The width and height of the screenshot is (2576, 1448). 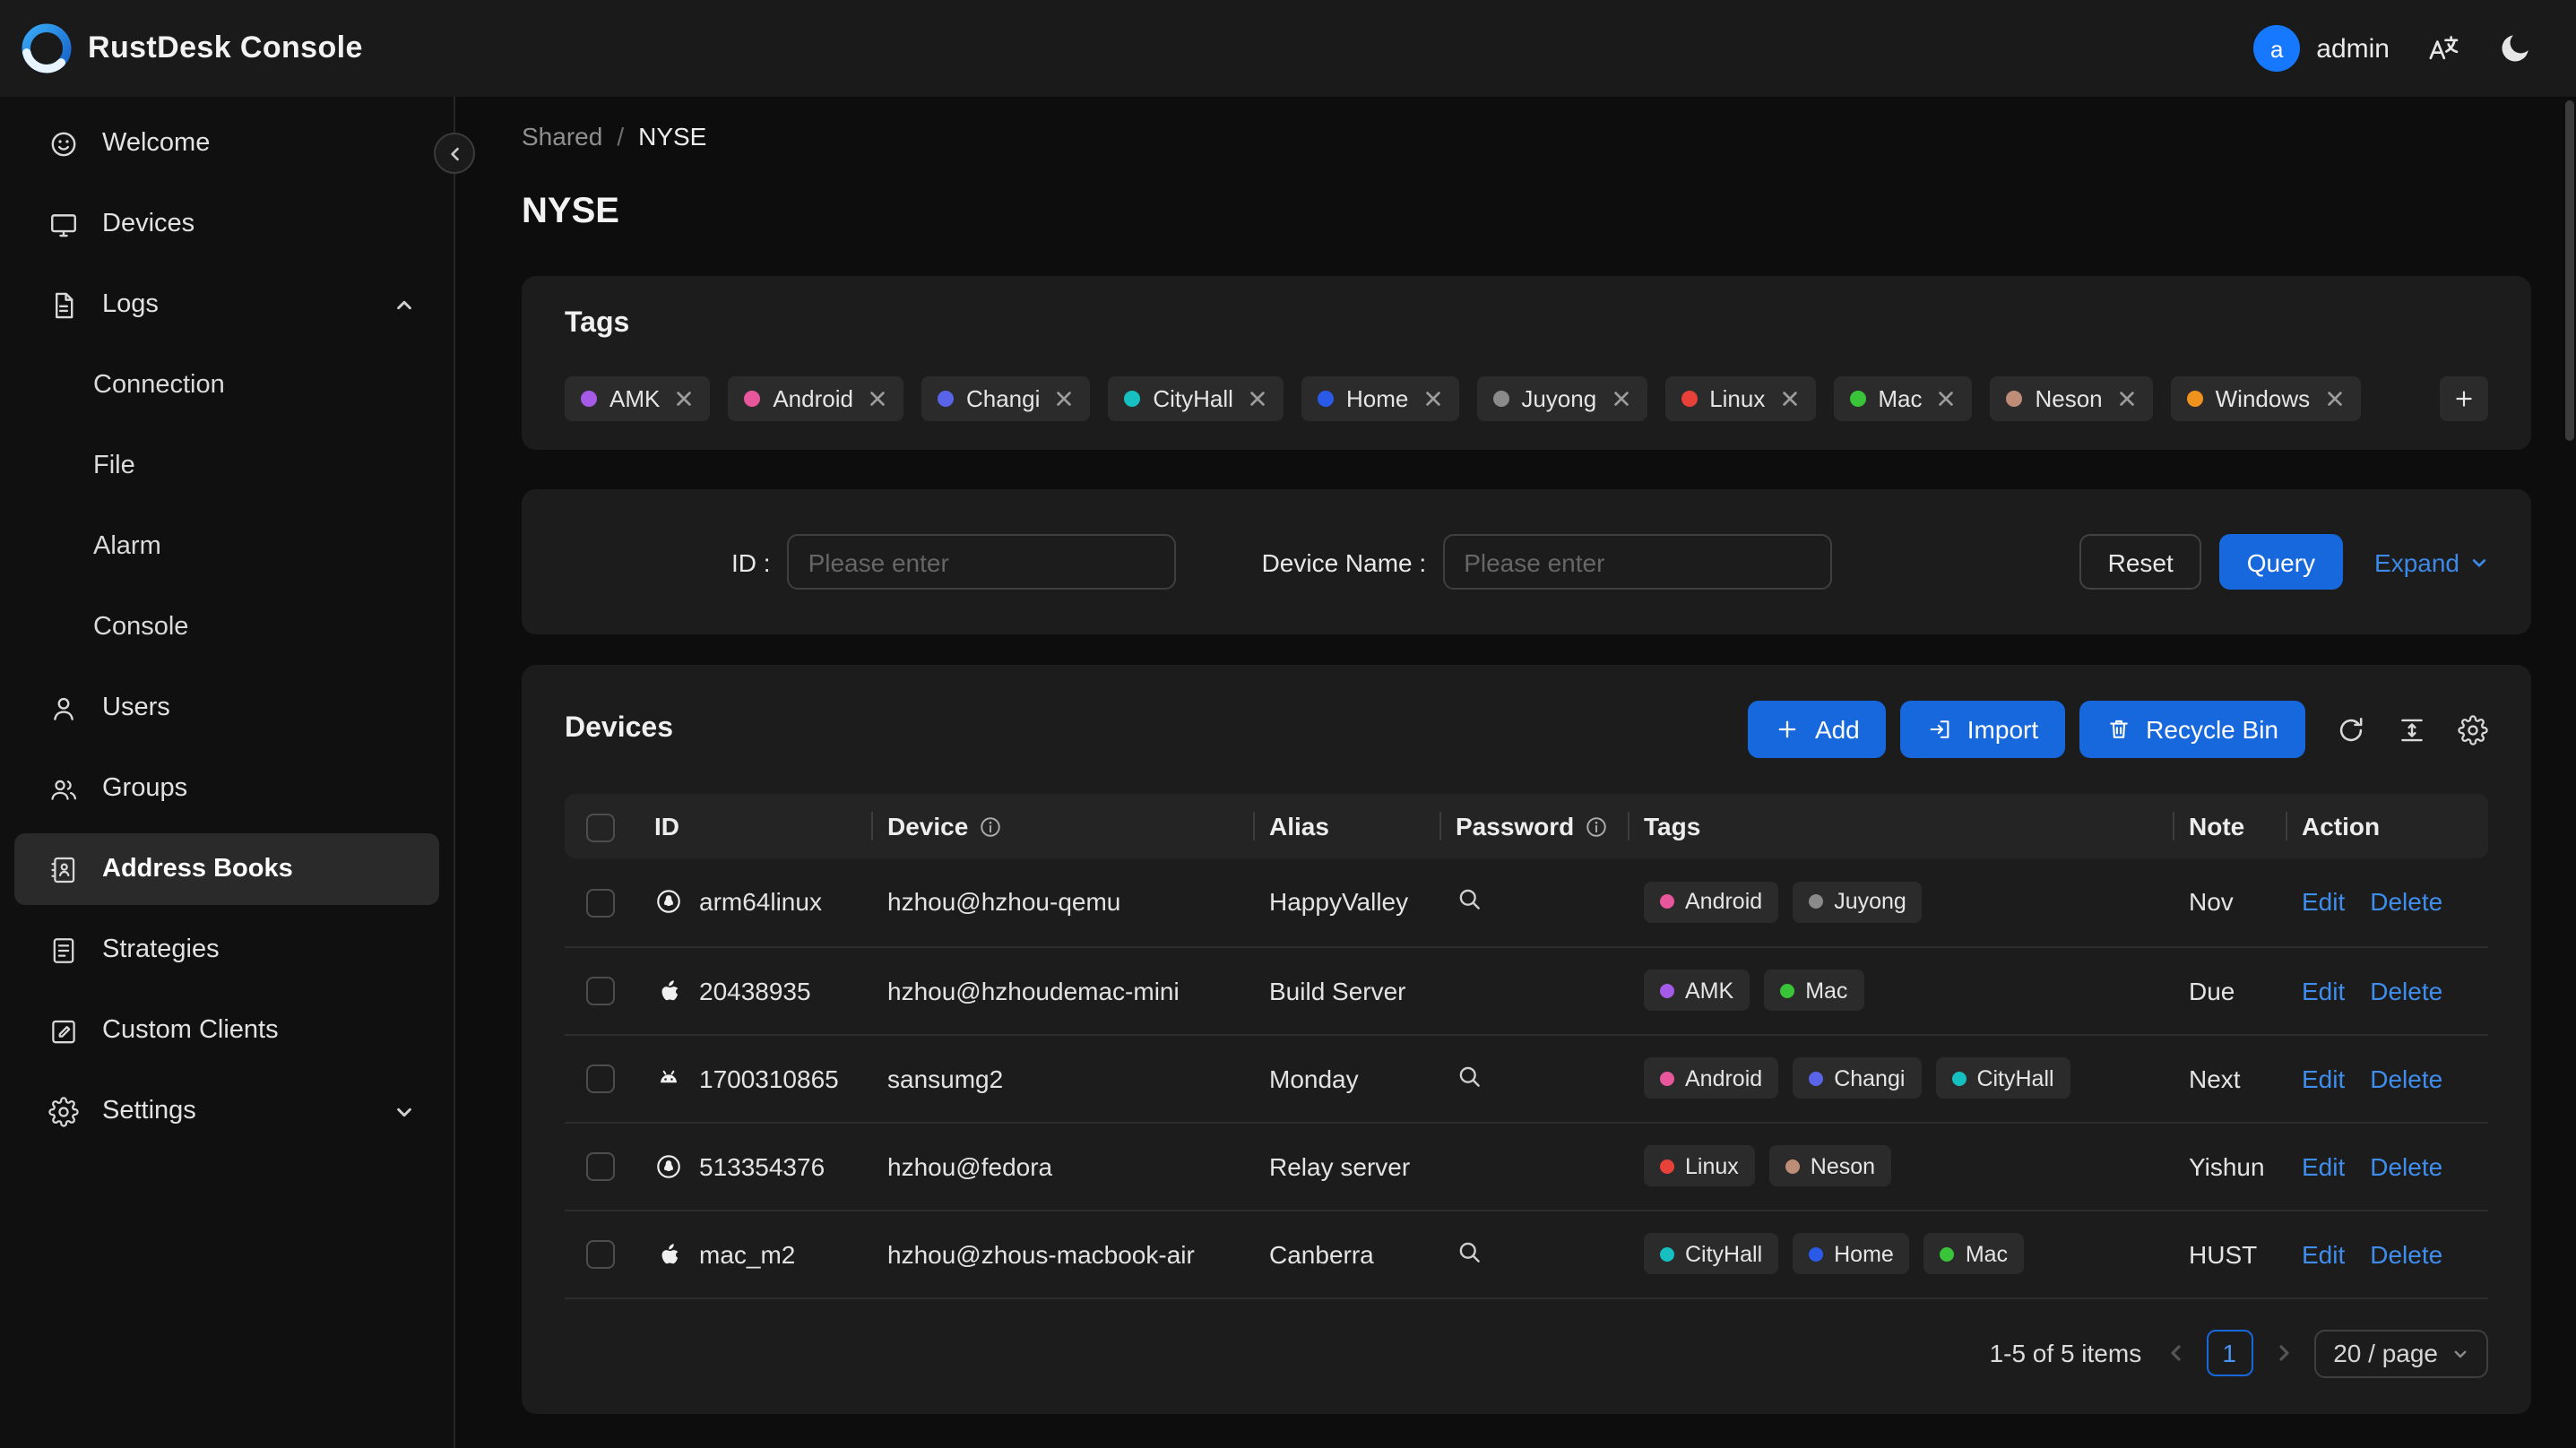 What do you see at coordinates (226, 1111) in the screenshot?
I see `sidebar-item-settings: Settings` at bounding box center [226, 1111].